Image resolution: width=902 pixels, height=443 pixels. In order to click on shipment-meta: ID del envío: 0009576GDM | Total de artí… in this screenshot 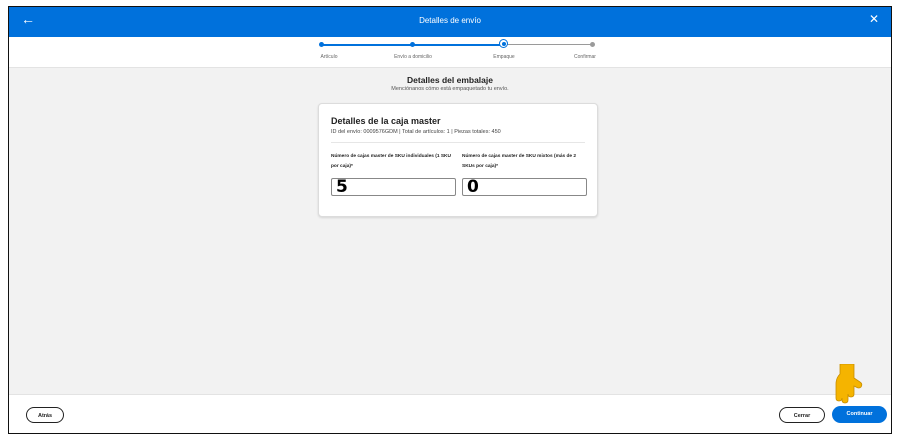, I will do `click(416, 132)`.